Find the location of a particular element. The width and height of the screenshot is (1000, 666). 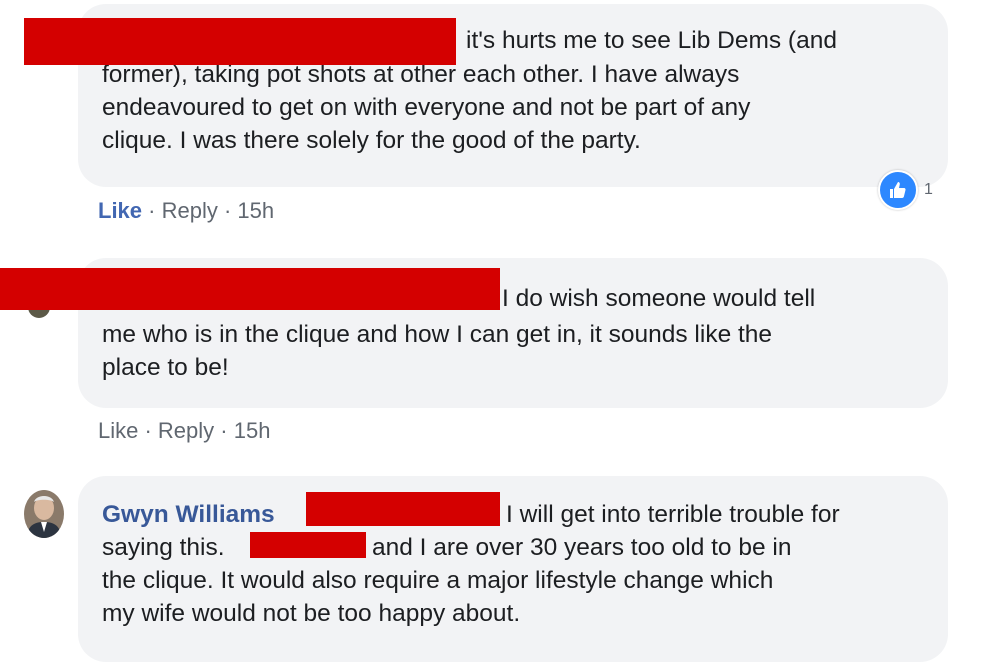

comment-1-line1: it's hurts me to see Lib Dems (and is located at coordinates (651, 40).